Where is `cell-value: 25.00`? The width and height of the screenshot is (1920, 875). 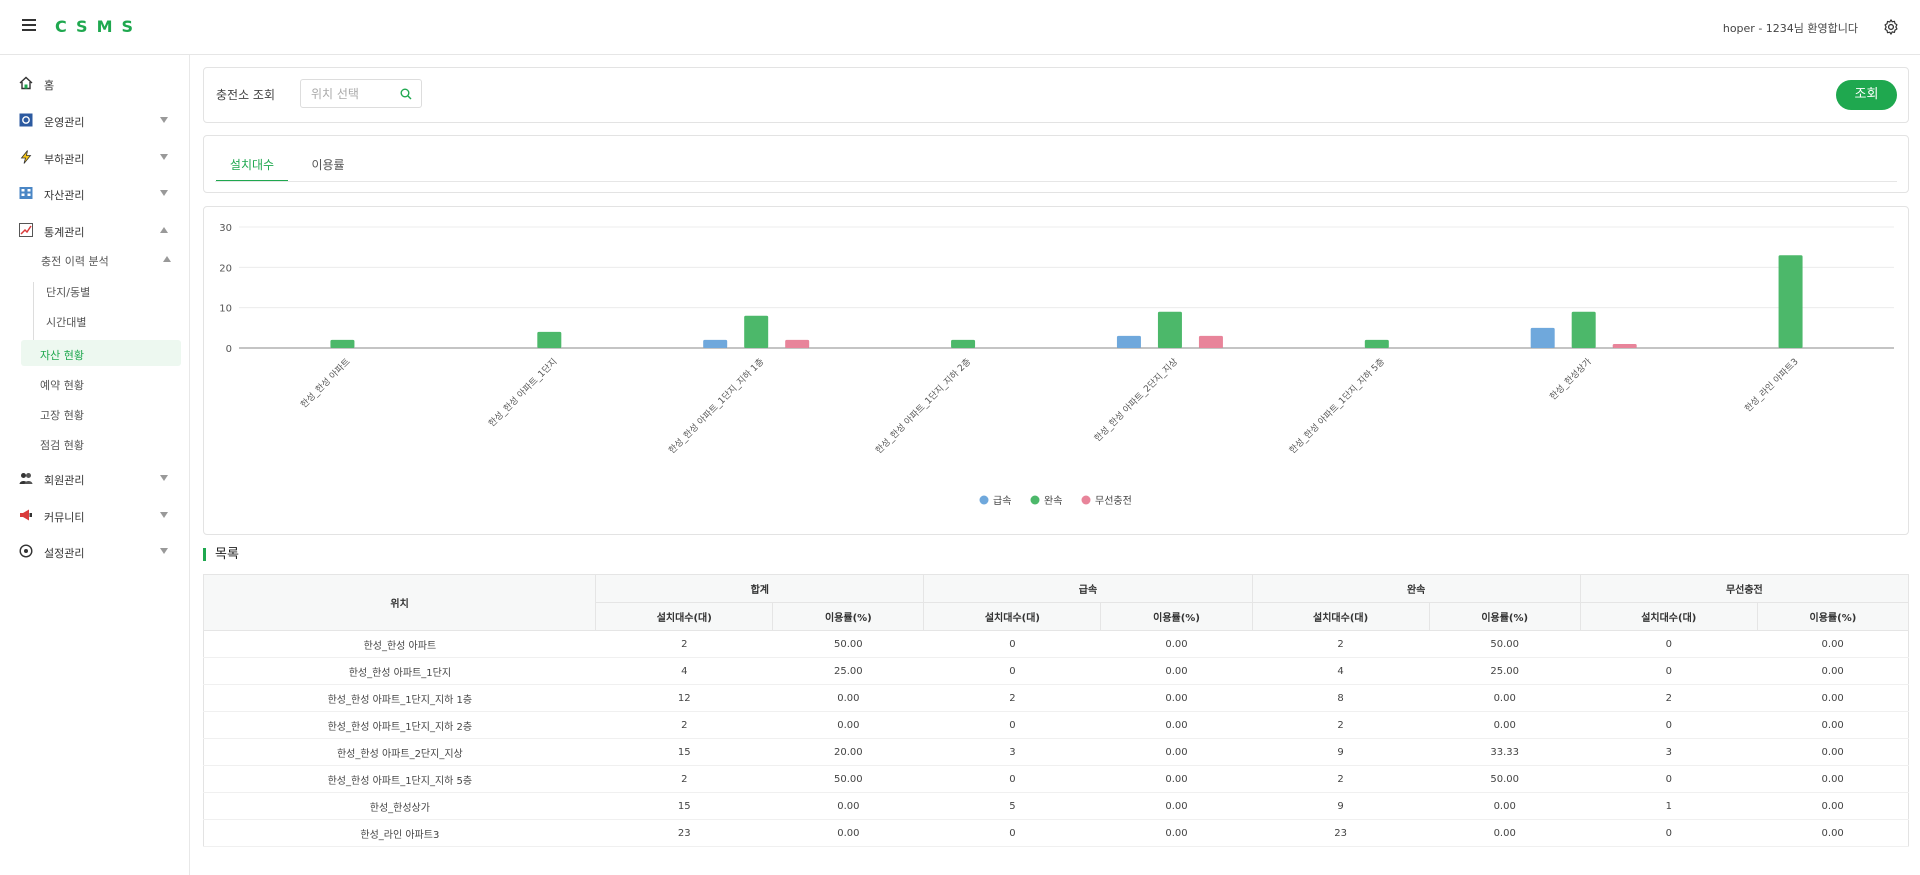
cell-value: 25.00 is located at coordinates (848, 671).